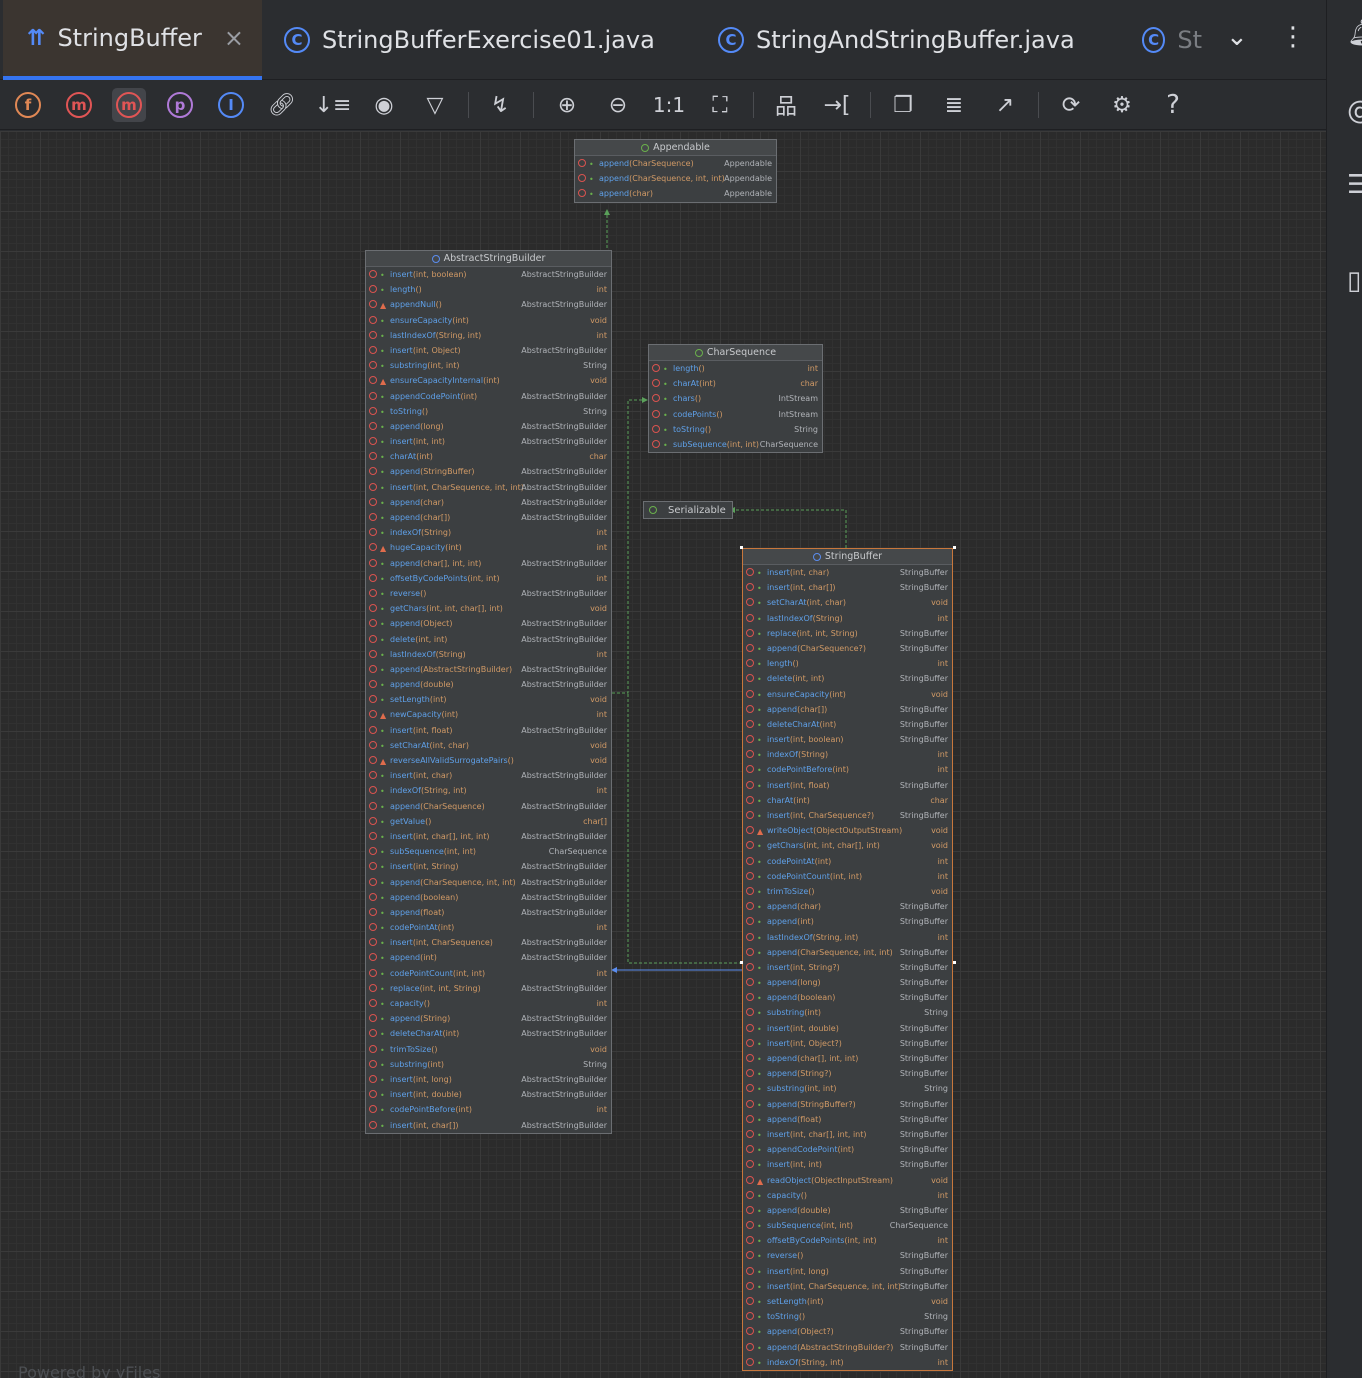 This screenshot has height=1378, width=1362. What do you see at coordinates (847, 937) in the screenshot?
I see `method-row: • lastIndexOf(String, int) int` at bounding box center [847, 937].